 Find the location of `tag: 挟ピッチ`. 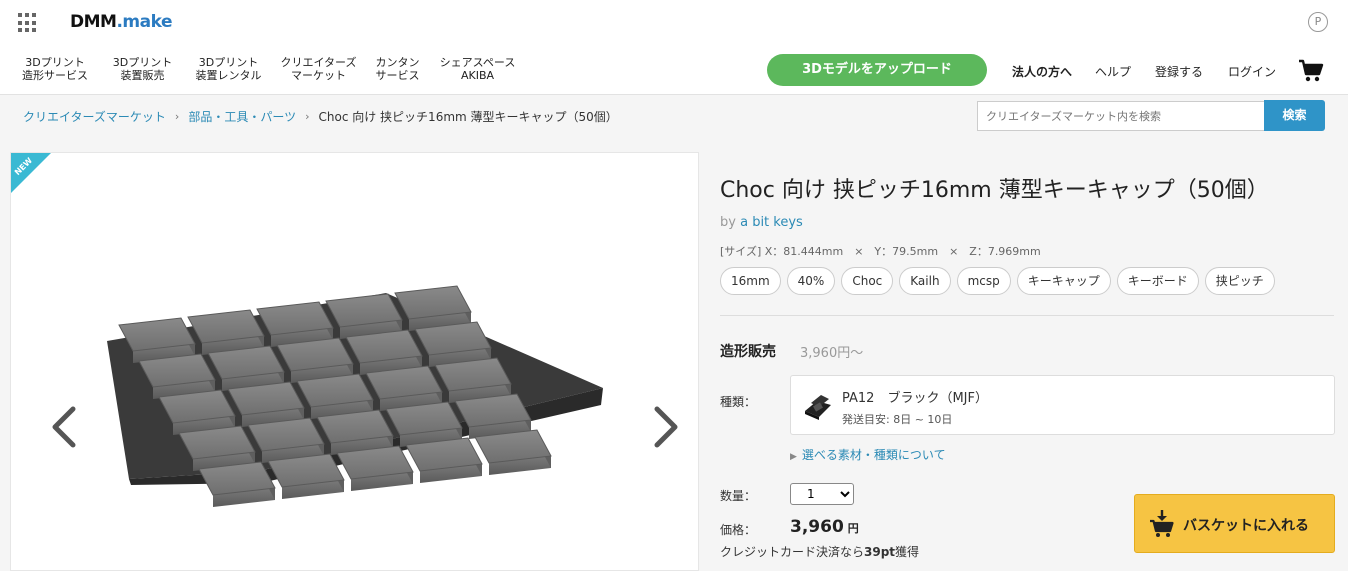

tag: 挟ピッチ is located at coordinates (1239, 281).